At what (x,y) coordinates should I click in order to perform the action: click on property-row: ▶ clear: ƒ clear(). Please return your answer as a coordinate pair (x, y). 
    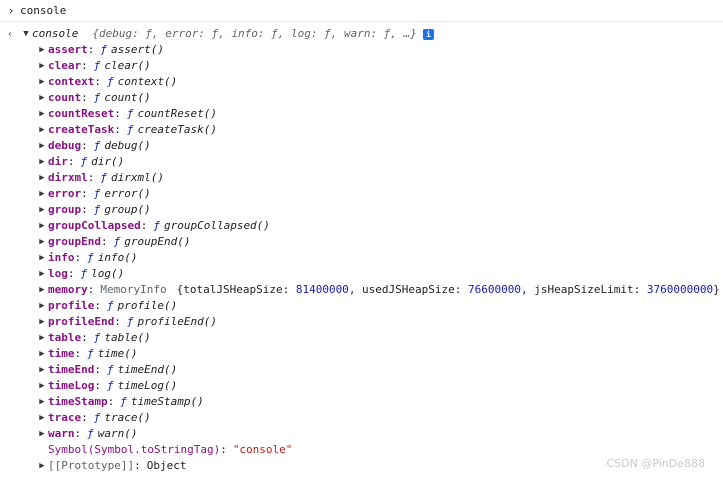
    Looking at the image, I should click on (379, 66).